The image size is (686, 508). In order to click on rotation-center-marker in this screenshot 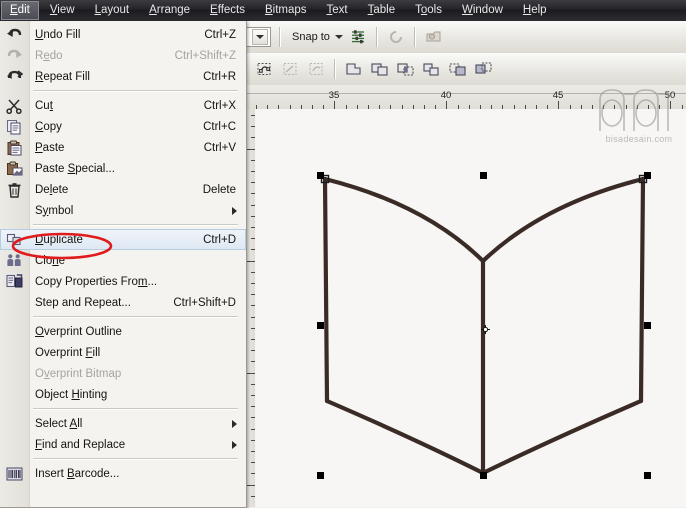, I will do `click(485, 329)`.